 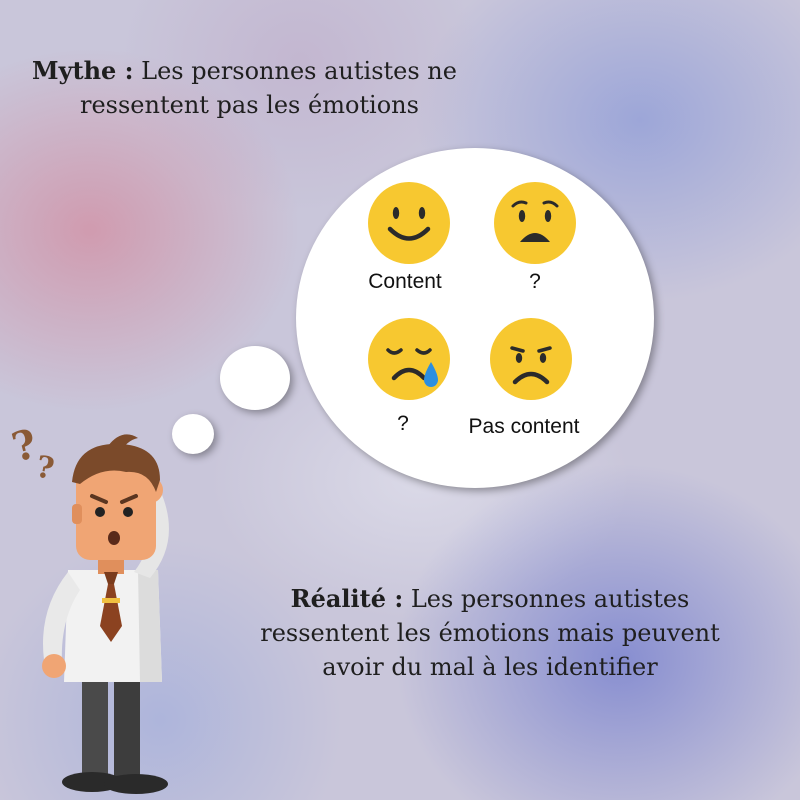 I want to click on thought-bubble-medium, so click(x=255, y=378).